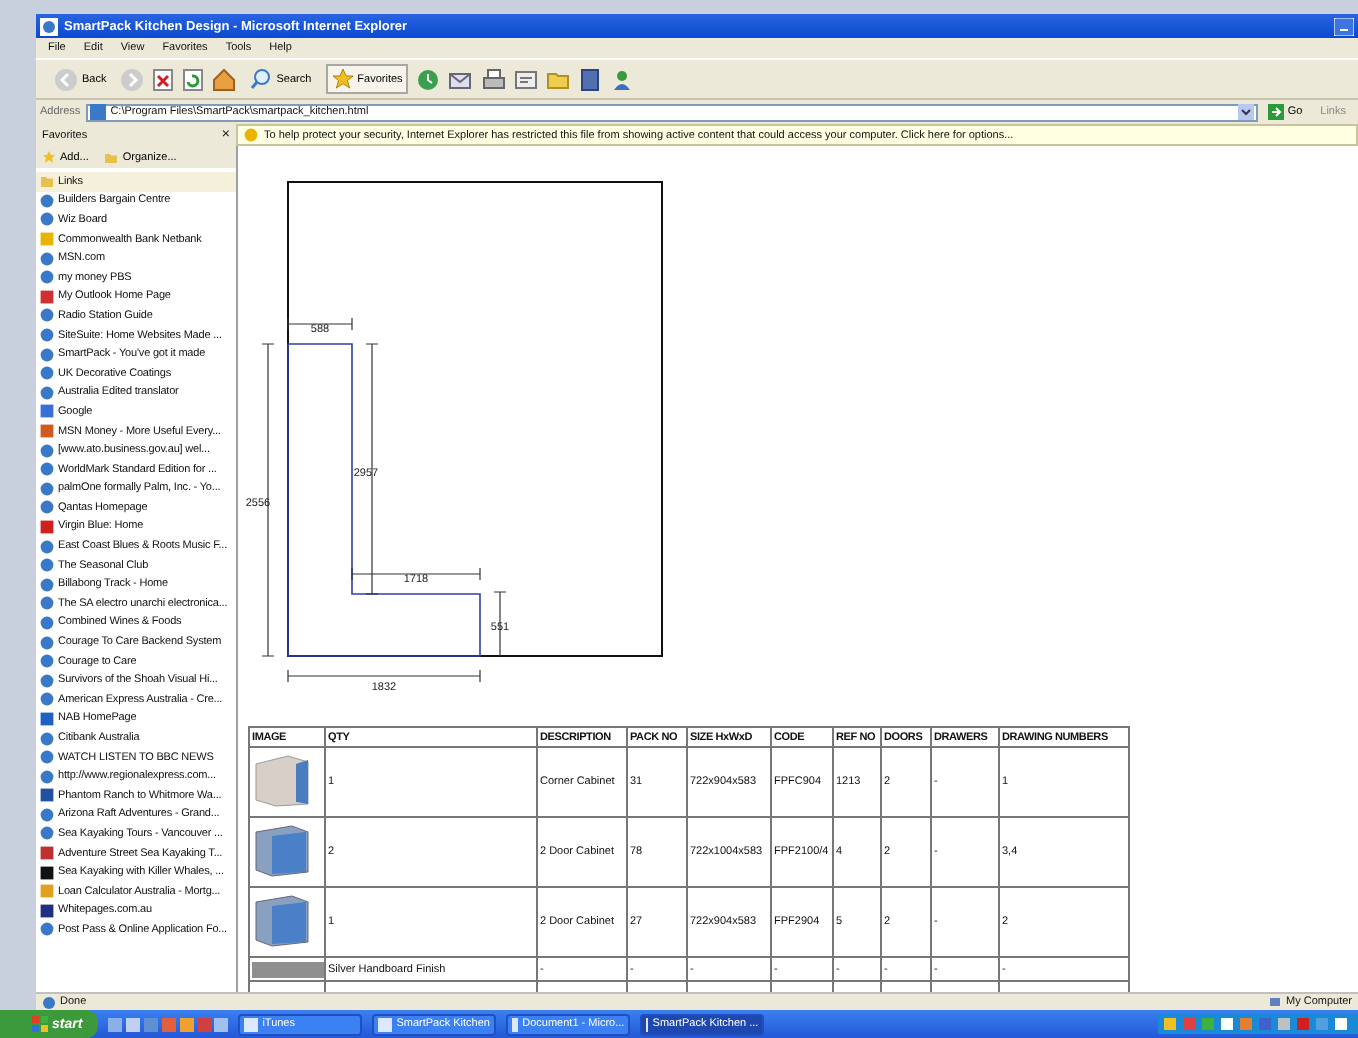 The image size is (1358, 1038). Describe the element at coordinates (1344, 26) in the screenshot. I see `minimize-icon` at that location.